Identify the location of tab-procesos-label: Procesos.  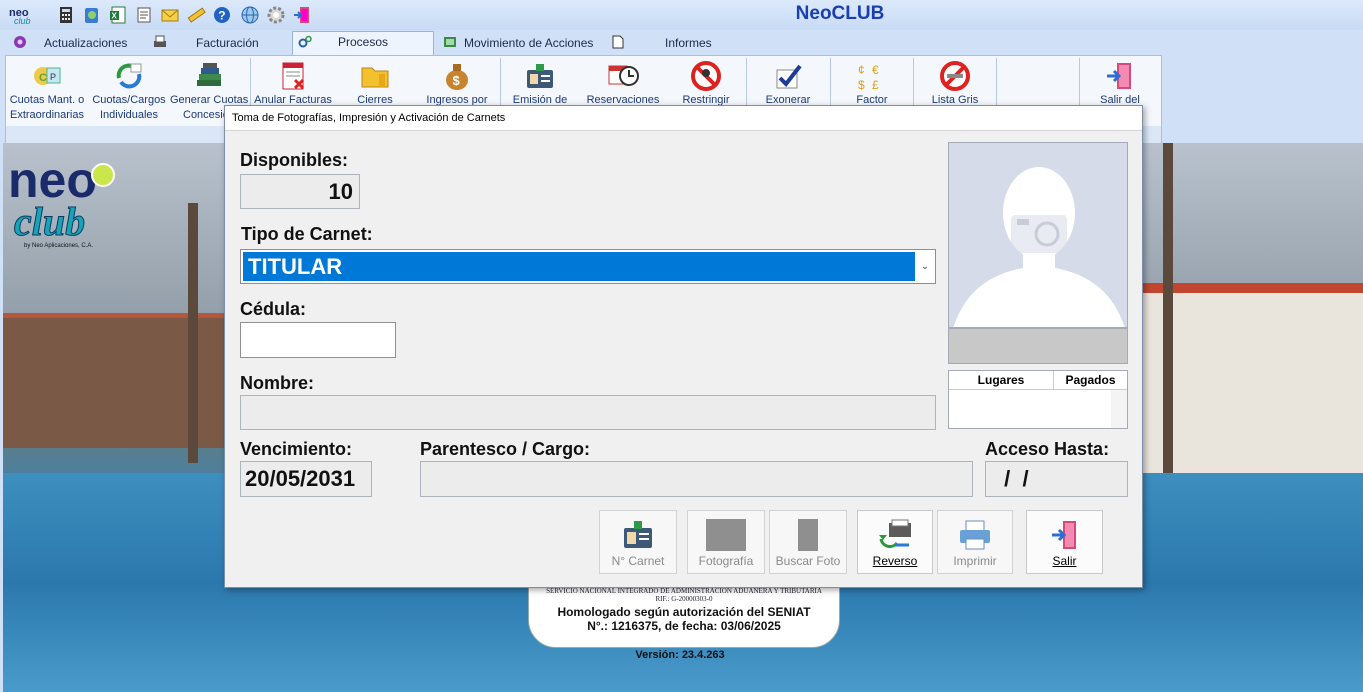
(363, 42).